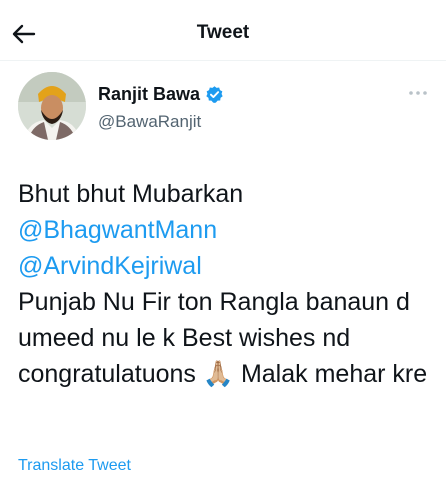 The image size is (446, 480). I want to click on top-bar: Tweet, so click(223, 33).